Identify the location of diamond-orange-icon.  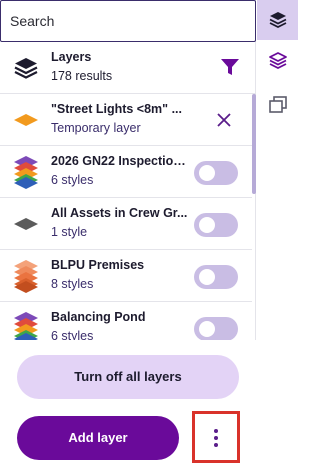
(26, 120).